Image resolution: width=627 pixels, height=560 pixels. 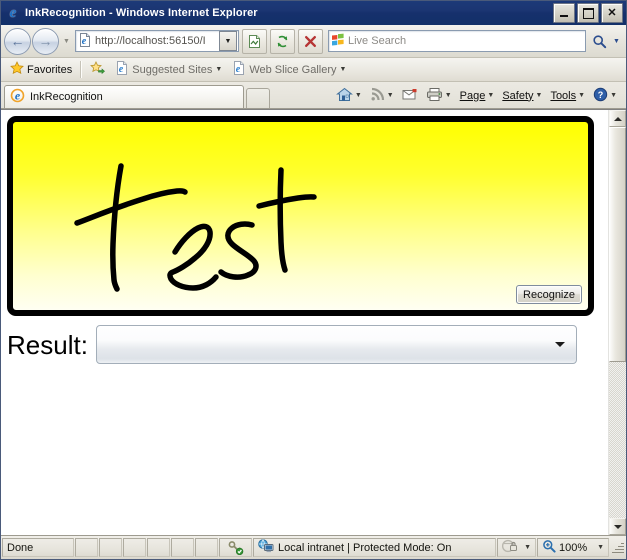 I want to click on maximize-button, so click(x=588, y=13).